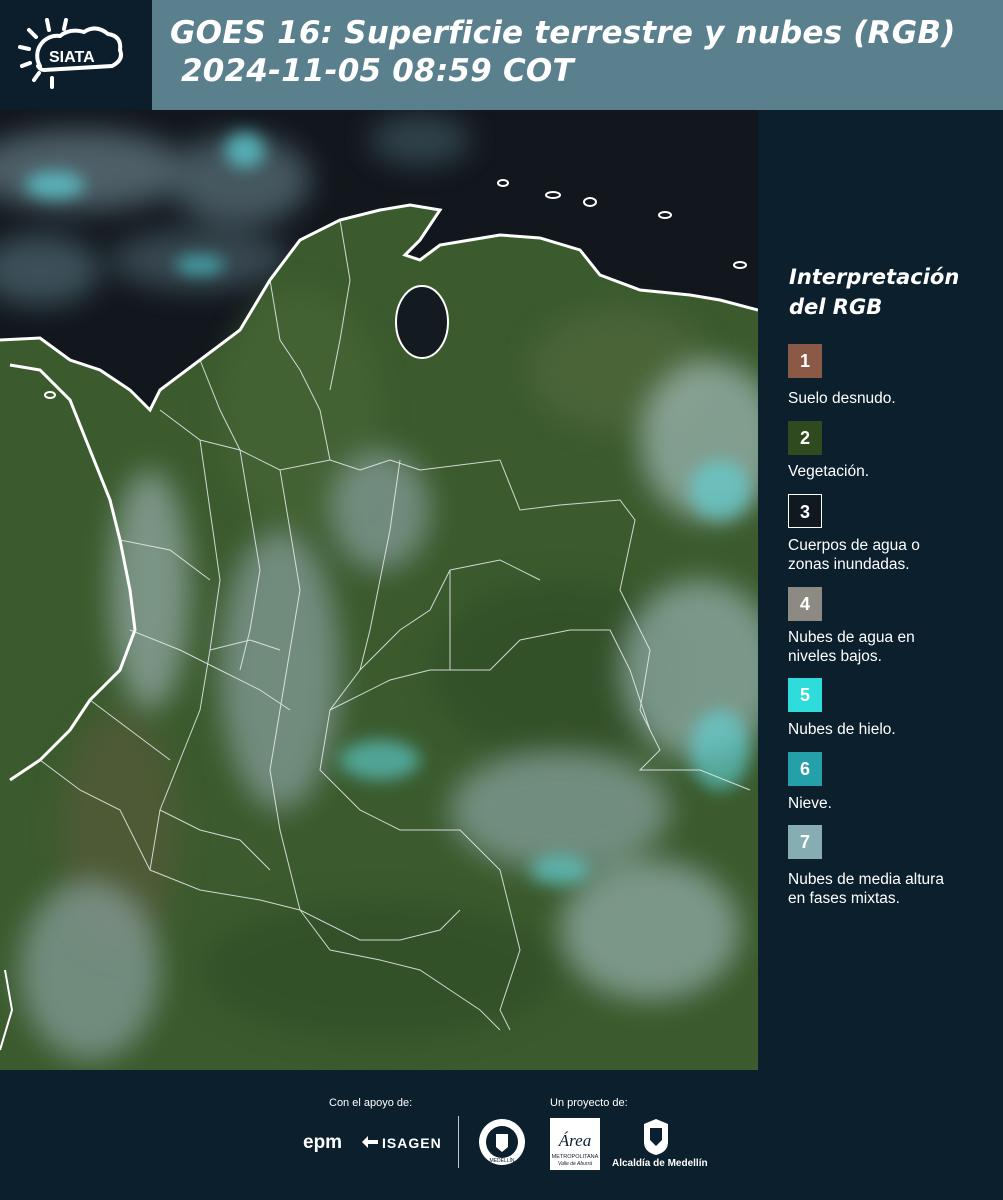  What do you see at coordinates (844, 898) in the screenshot?
I see `legend-label-line-2: en fases mixtas.` at bounding box center [844, 898].